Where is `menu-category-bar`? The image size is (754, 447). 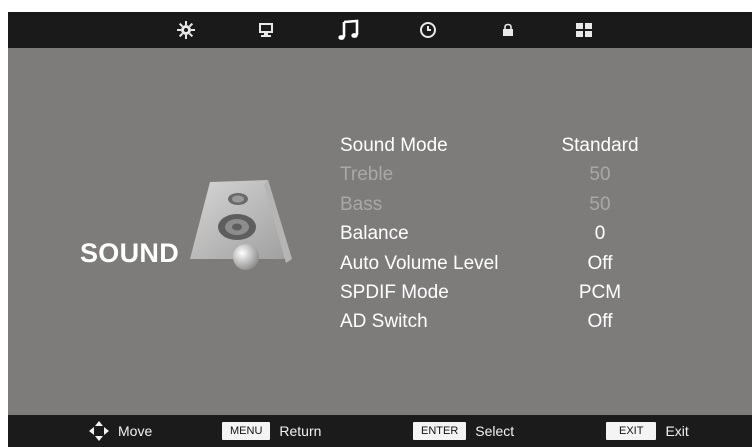 menu-category-bar is located at coordinates (380, 30).